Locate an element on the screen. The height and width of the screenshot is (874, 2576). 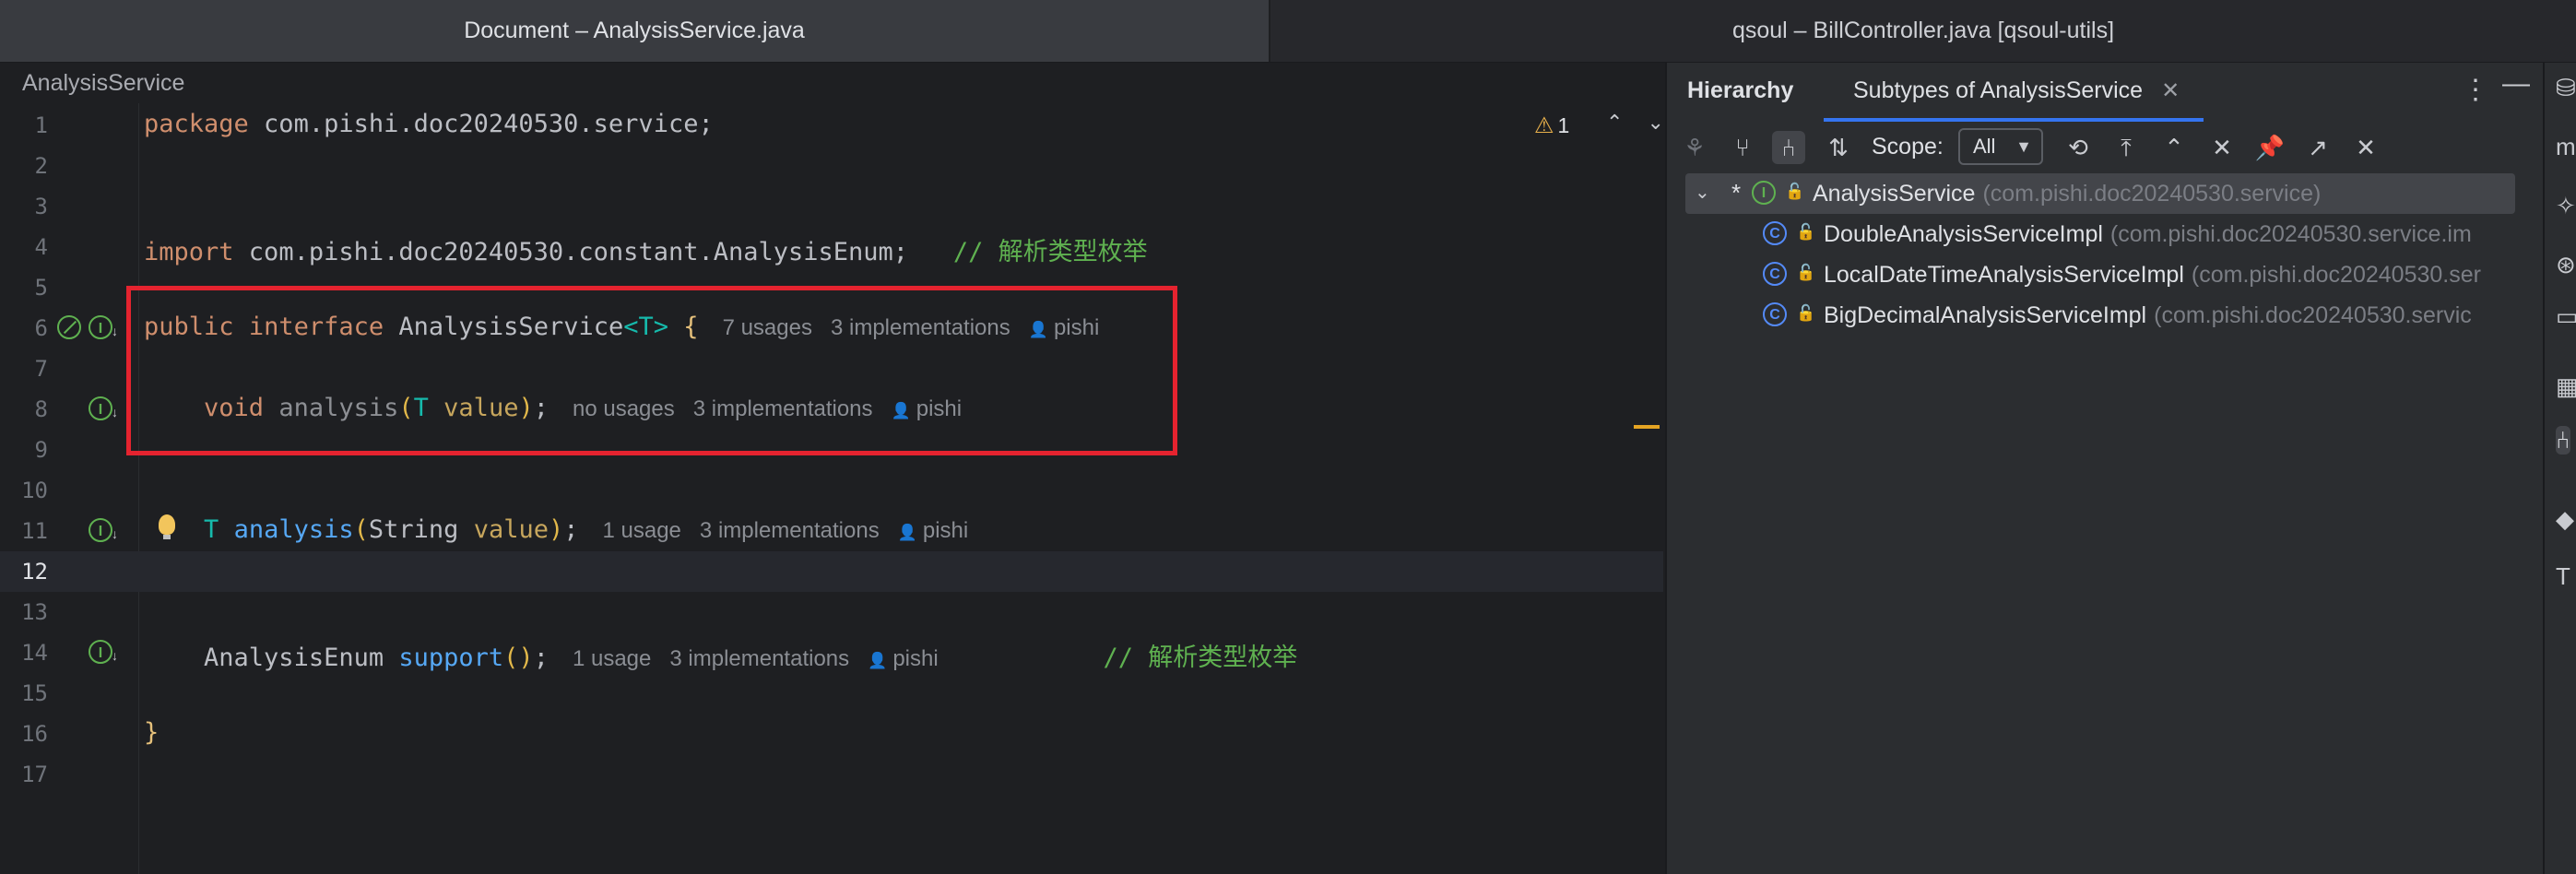
scope-select: All ▼ is located at coordinates (2000, 146).